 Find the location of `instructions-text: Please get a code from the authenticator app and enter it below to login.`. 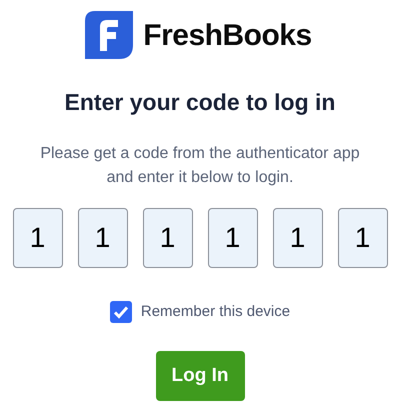

instructions-text: Please get a code from the authenticator app and enter it below to login. is located at coordinates (200, 166).